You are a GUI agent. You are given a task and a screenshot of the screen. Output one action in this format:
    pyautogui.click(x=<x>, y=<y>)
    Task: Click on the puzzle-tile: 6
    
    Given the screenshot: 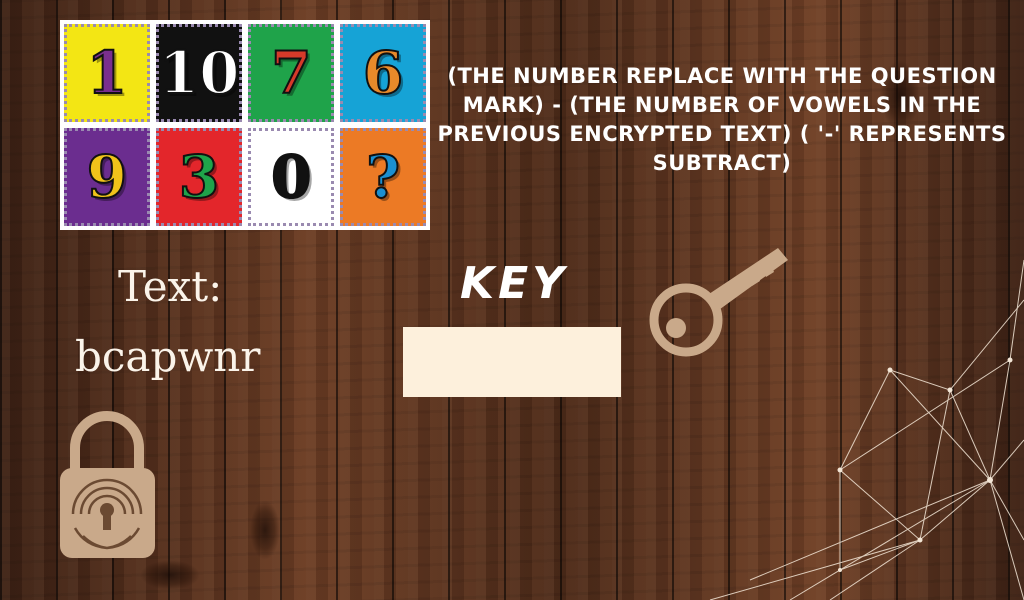 What is the action you would take?
    pyautogui.click(x=383, y=73)
    